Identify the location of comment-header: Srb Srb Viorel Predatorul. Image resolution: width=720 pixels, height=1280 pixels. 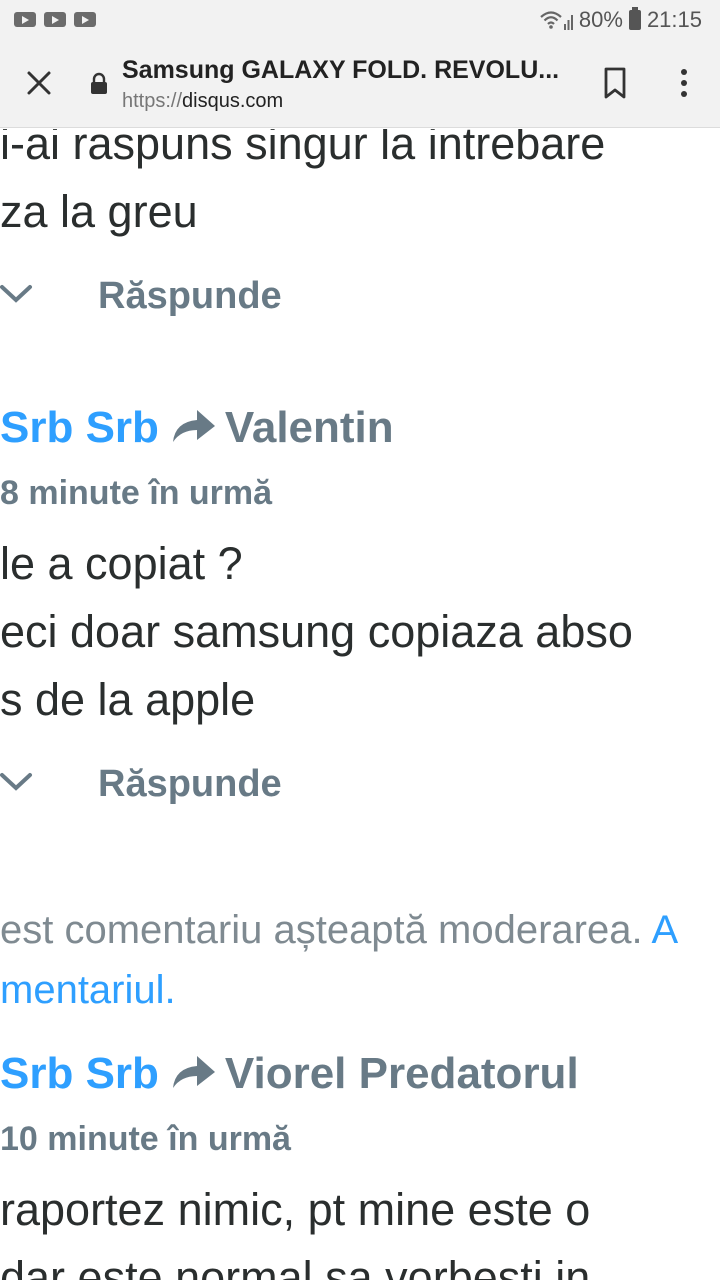
(289, 1074).